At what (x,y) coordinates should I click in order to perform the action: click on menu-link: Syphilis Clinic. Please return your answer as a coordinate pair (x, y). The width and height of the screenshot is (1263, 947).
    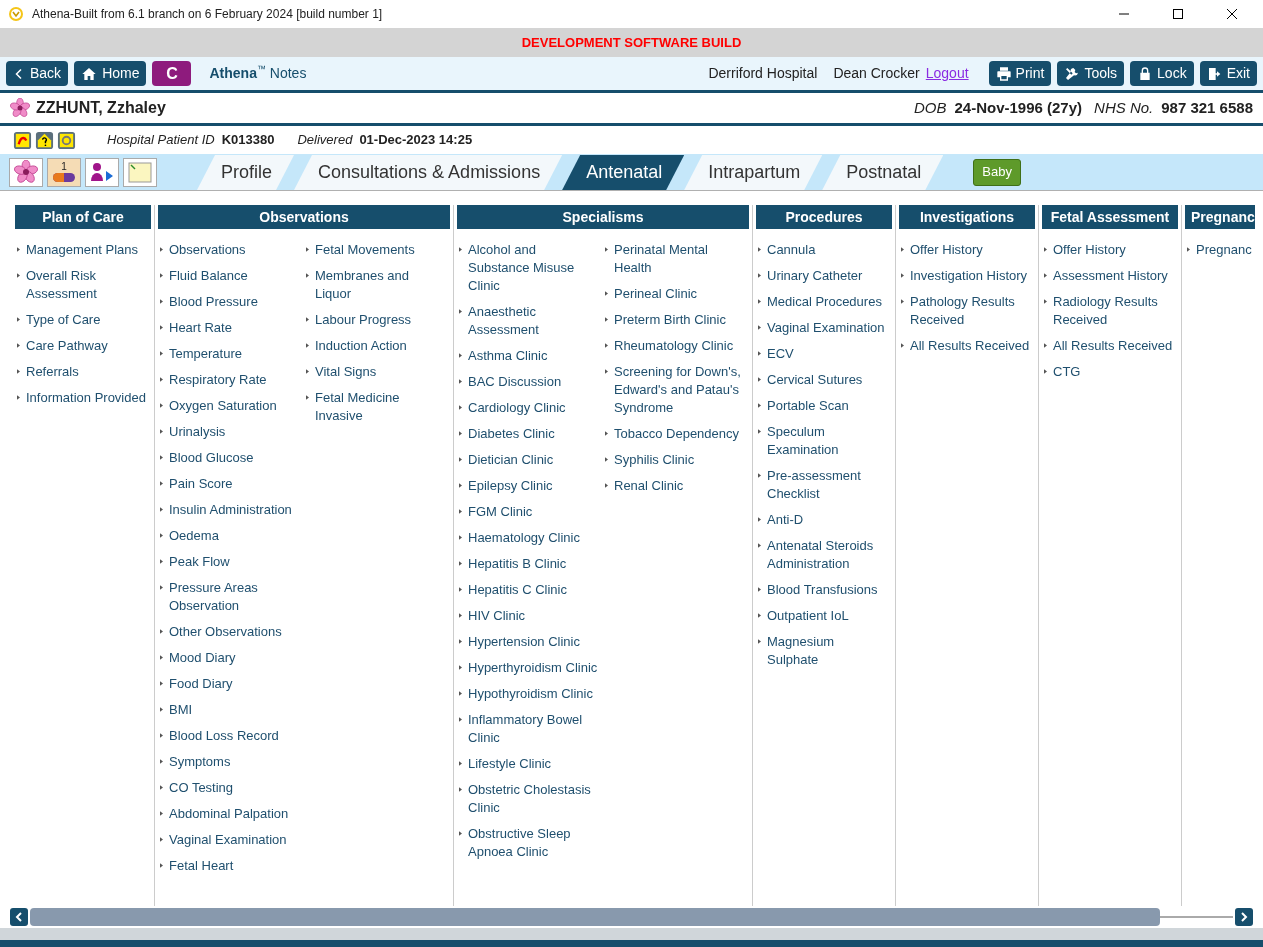
    Looking at the image, I should click on (654, 460).